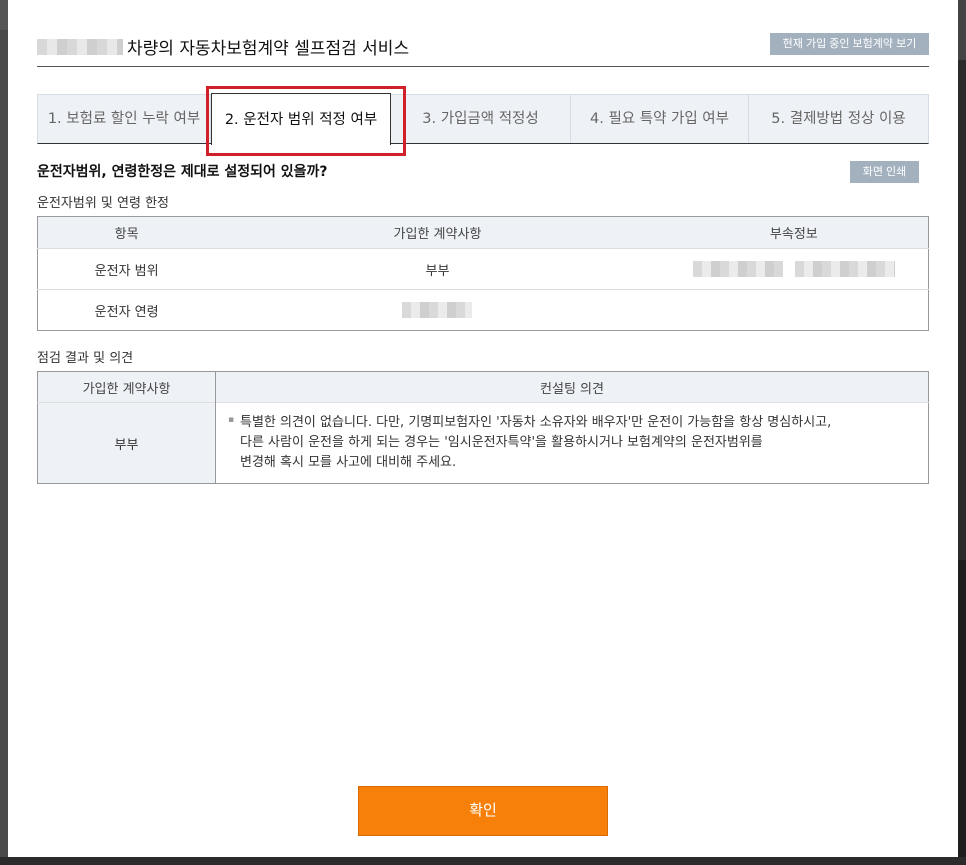 The height and width of the screenshot is (865, 966). I want to click on question-heading: 운전자범위, 연령한정은 제대로 설정되어 있을까?, so click(182, 172).